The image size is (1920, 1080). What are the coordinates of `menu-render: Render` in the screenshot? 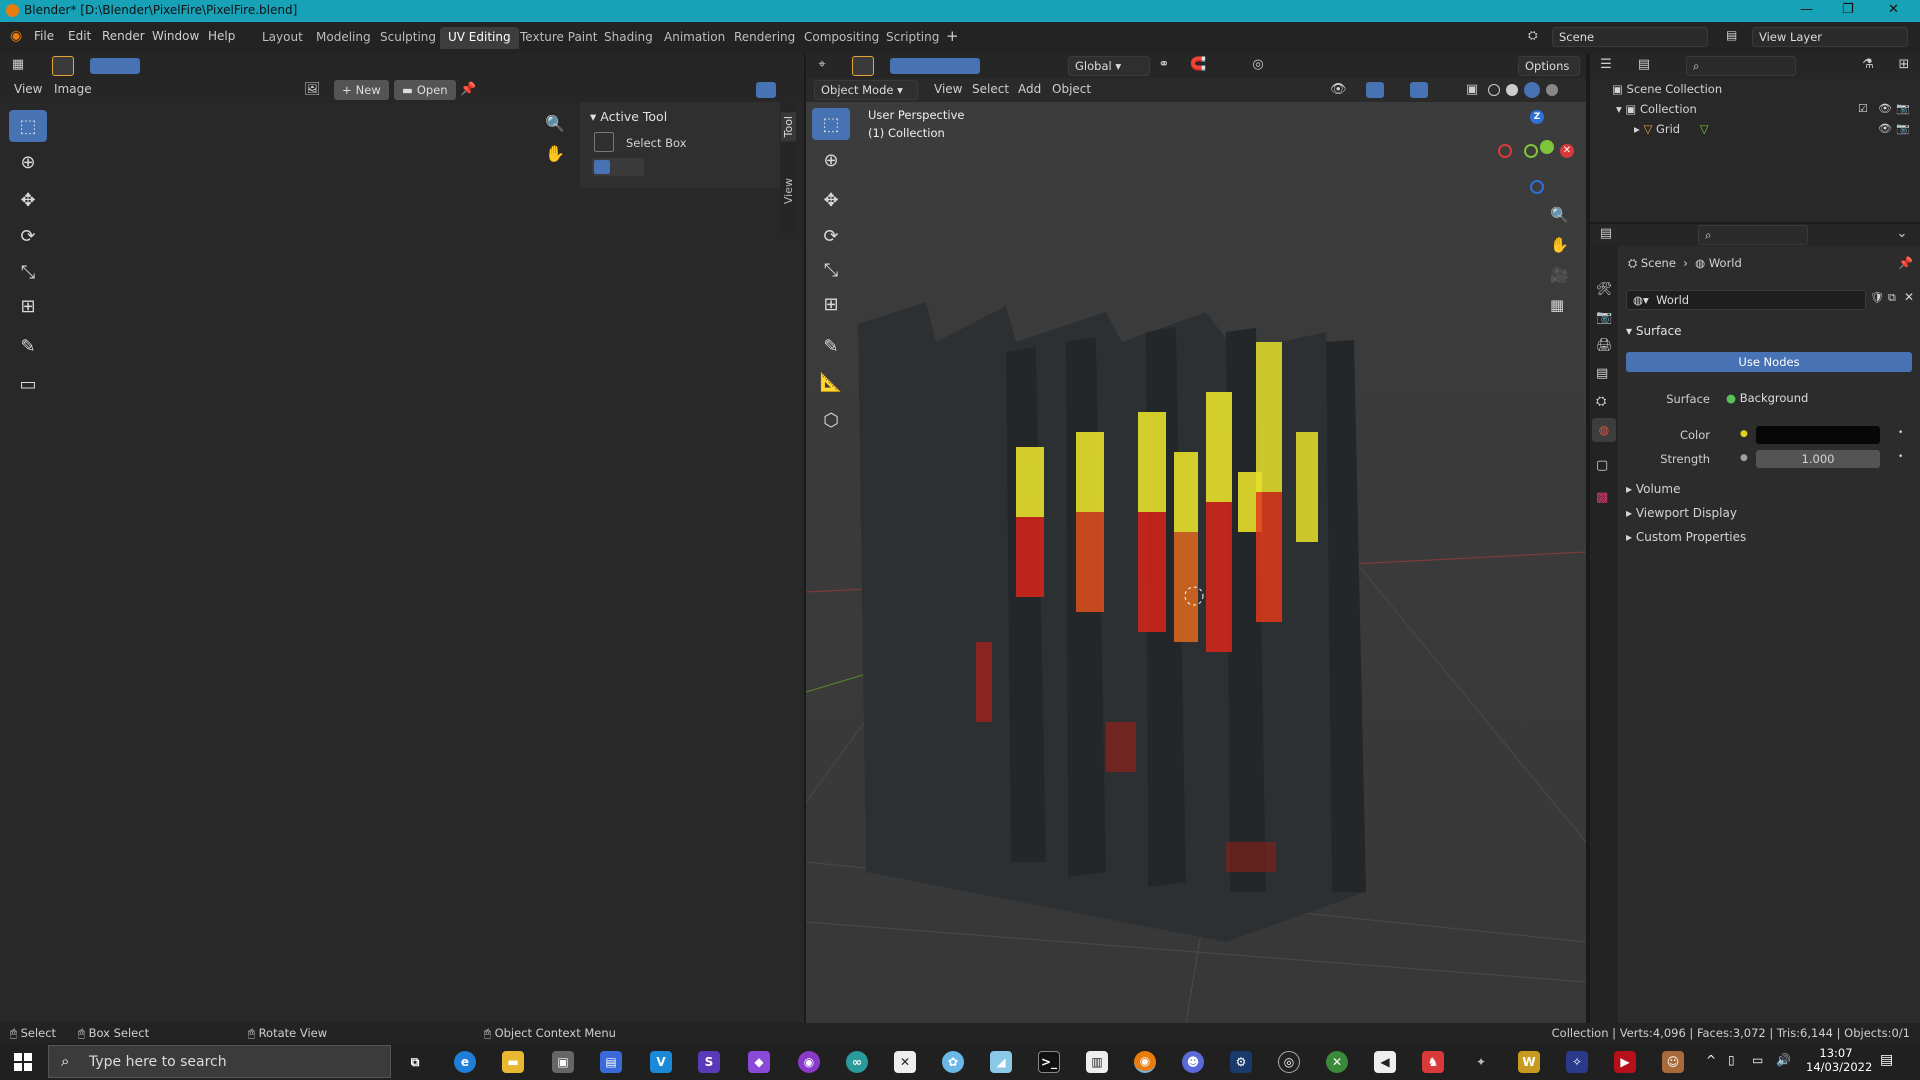 It's located at (123, 36).